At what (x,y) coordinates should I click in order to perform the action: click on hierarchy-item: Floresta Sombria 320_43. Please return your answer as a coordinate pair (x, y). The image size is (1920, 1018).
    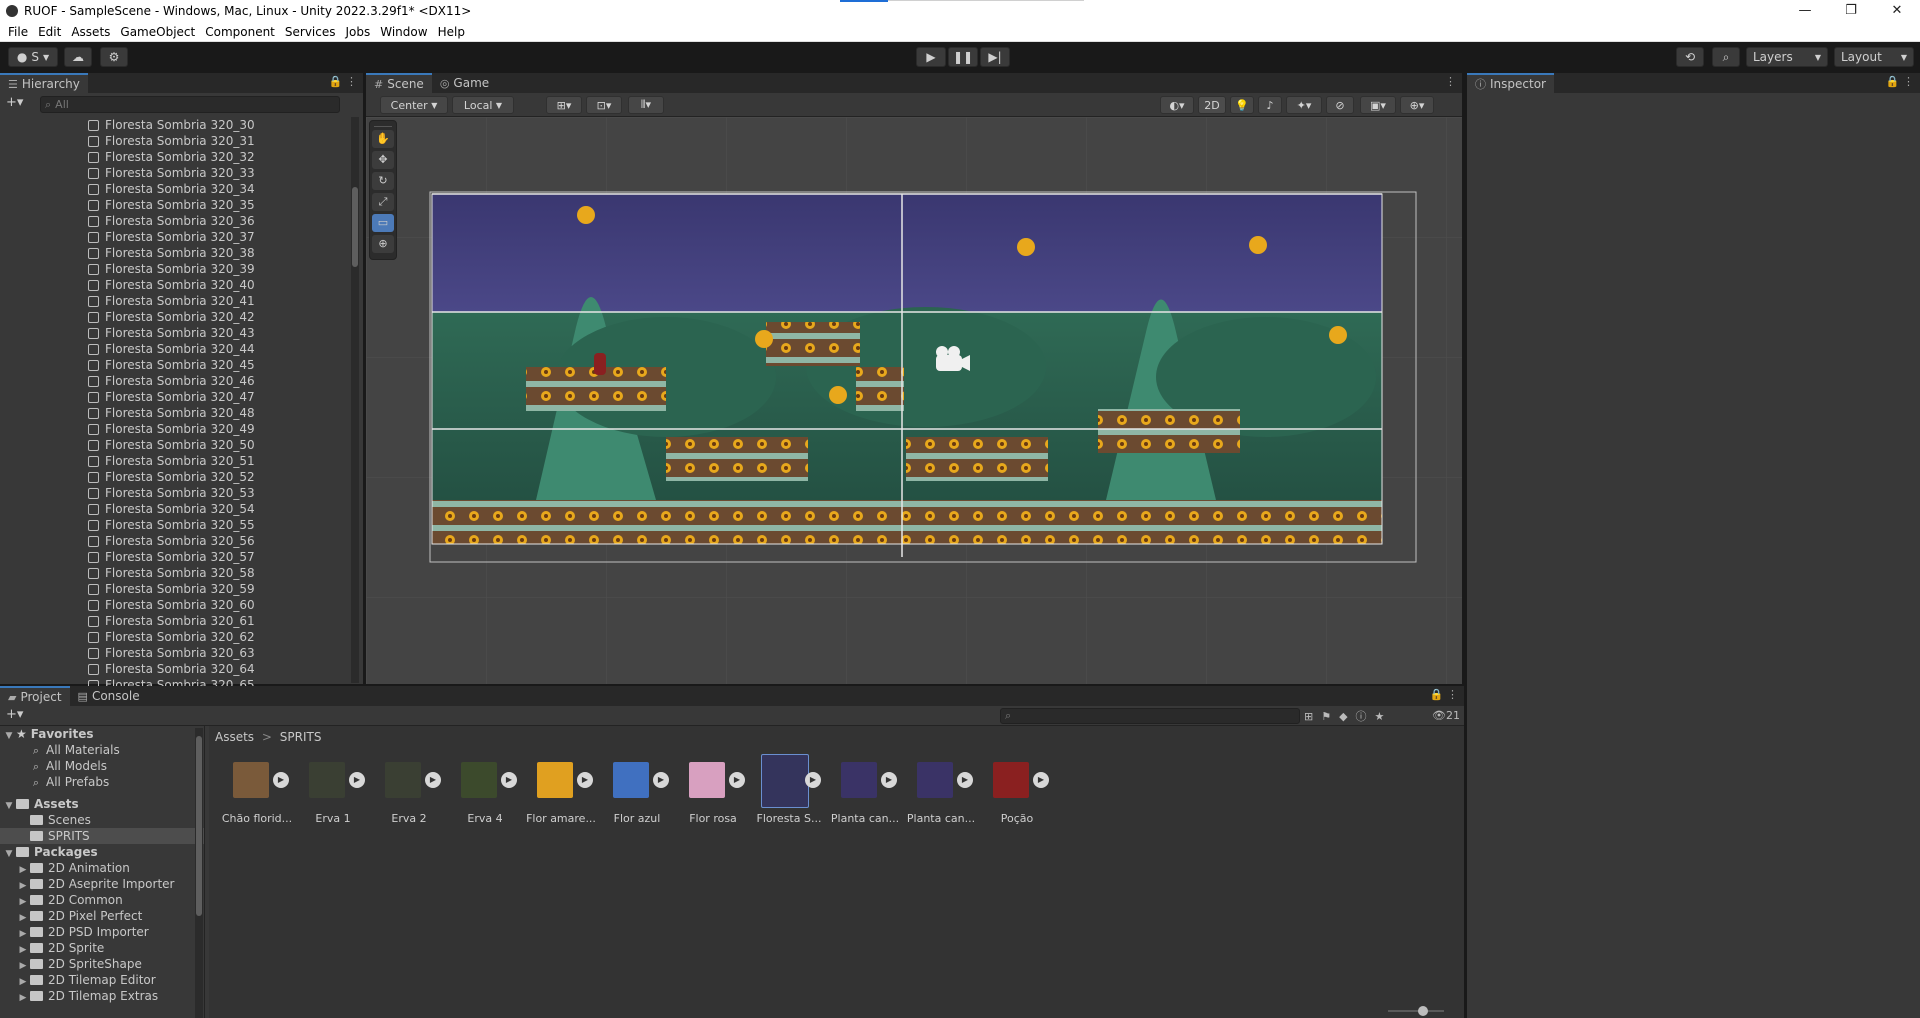
    Looking at the image, I should click on (175, 333).